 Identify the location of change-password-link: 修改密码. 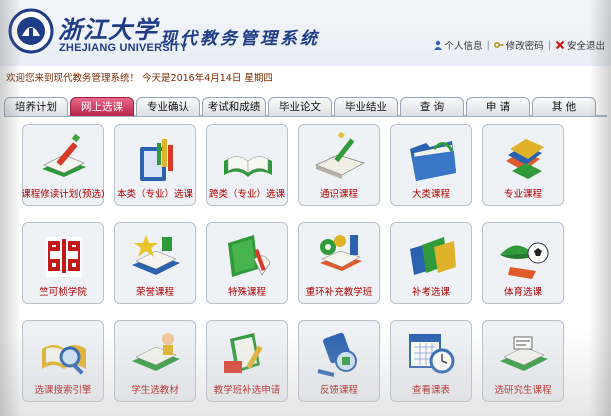
(518, 45).